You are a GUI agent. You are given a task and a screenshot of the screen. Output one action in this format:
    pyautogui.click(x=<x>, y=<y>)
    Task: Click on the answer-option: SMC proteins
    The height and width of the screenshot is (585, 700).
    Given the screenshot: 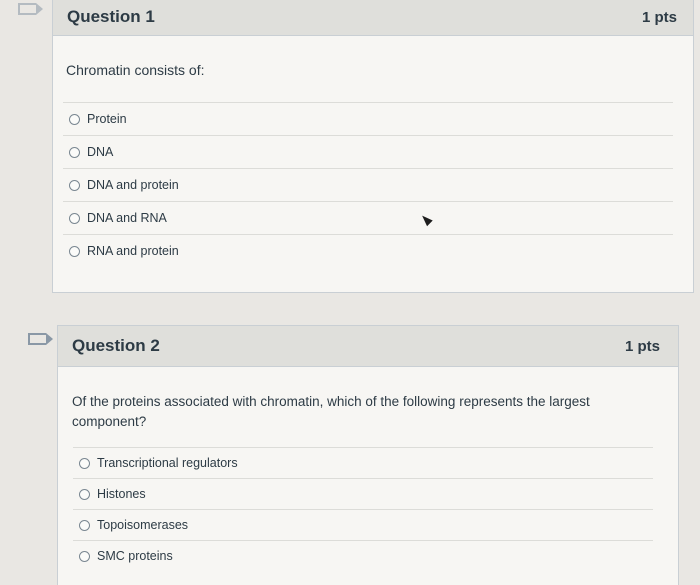 What is the action you would take?
    pyautogui.click(x=363, y=555)
    